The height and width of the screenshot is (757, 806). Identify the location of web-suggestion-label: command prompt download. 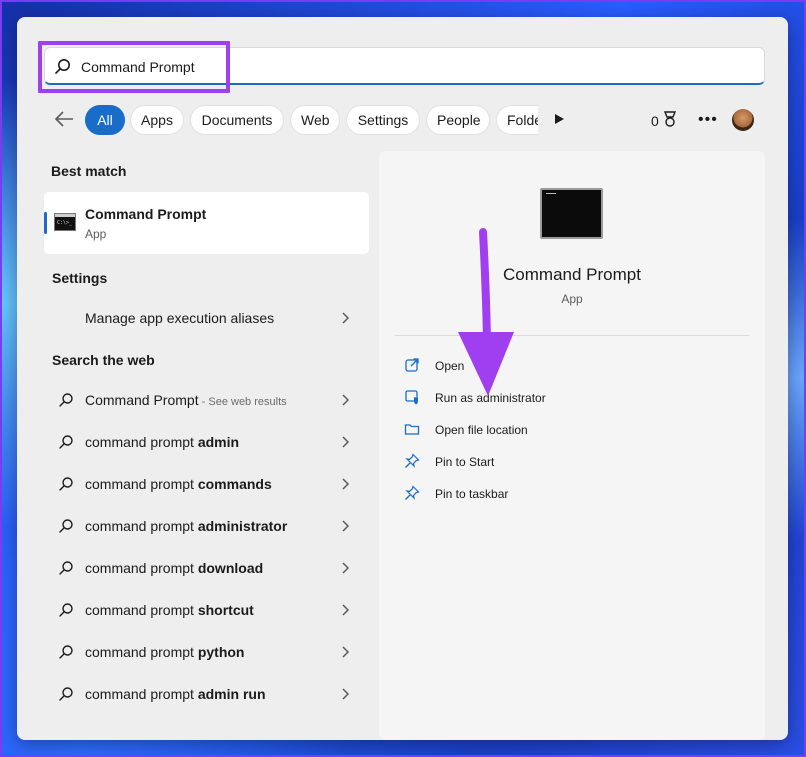
(174, 568).